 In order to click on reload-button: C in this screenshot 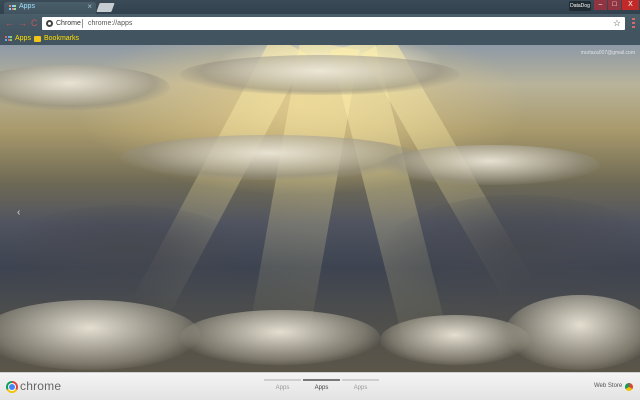, I will do `click(34, 23)`.